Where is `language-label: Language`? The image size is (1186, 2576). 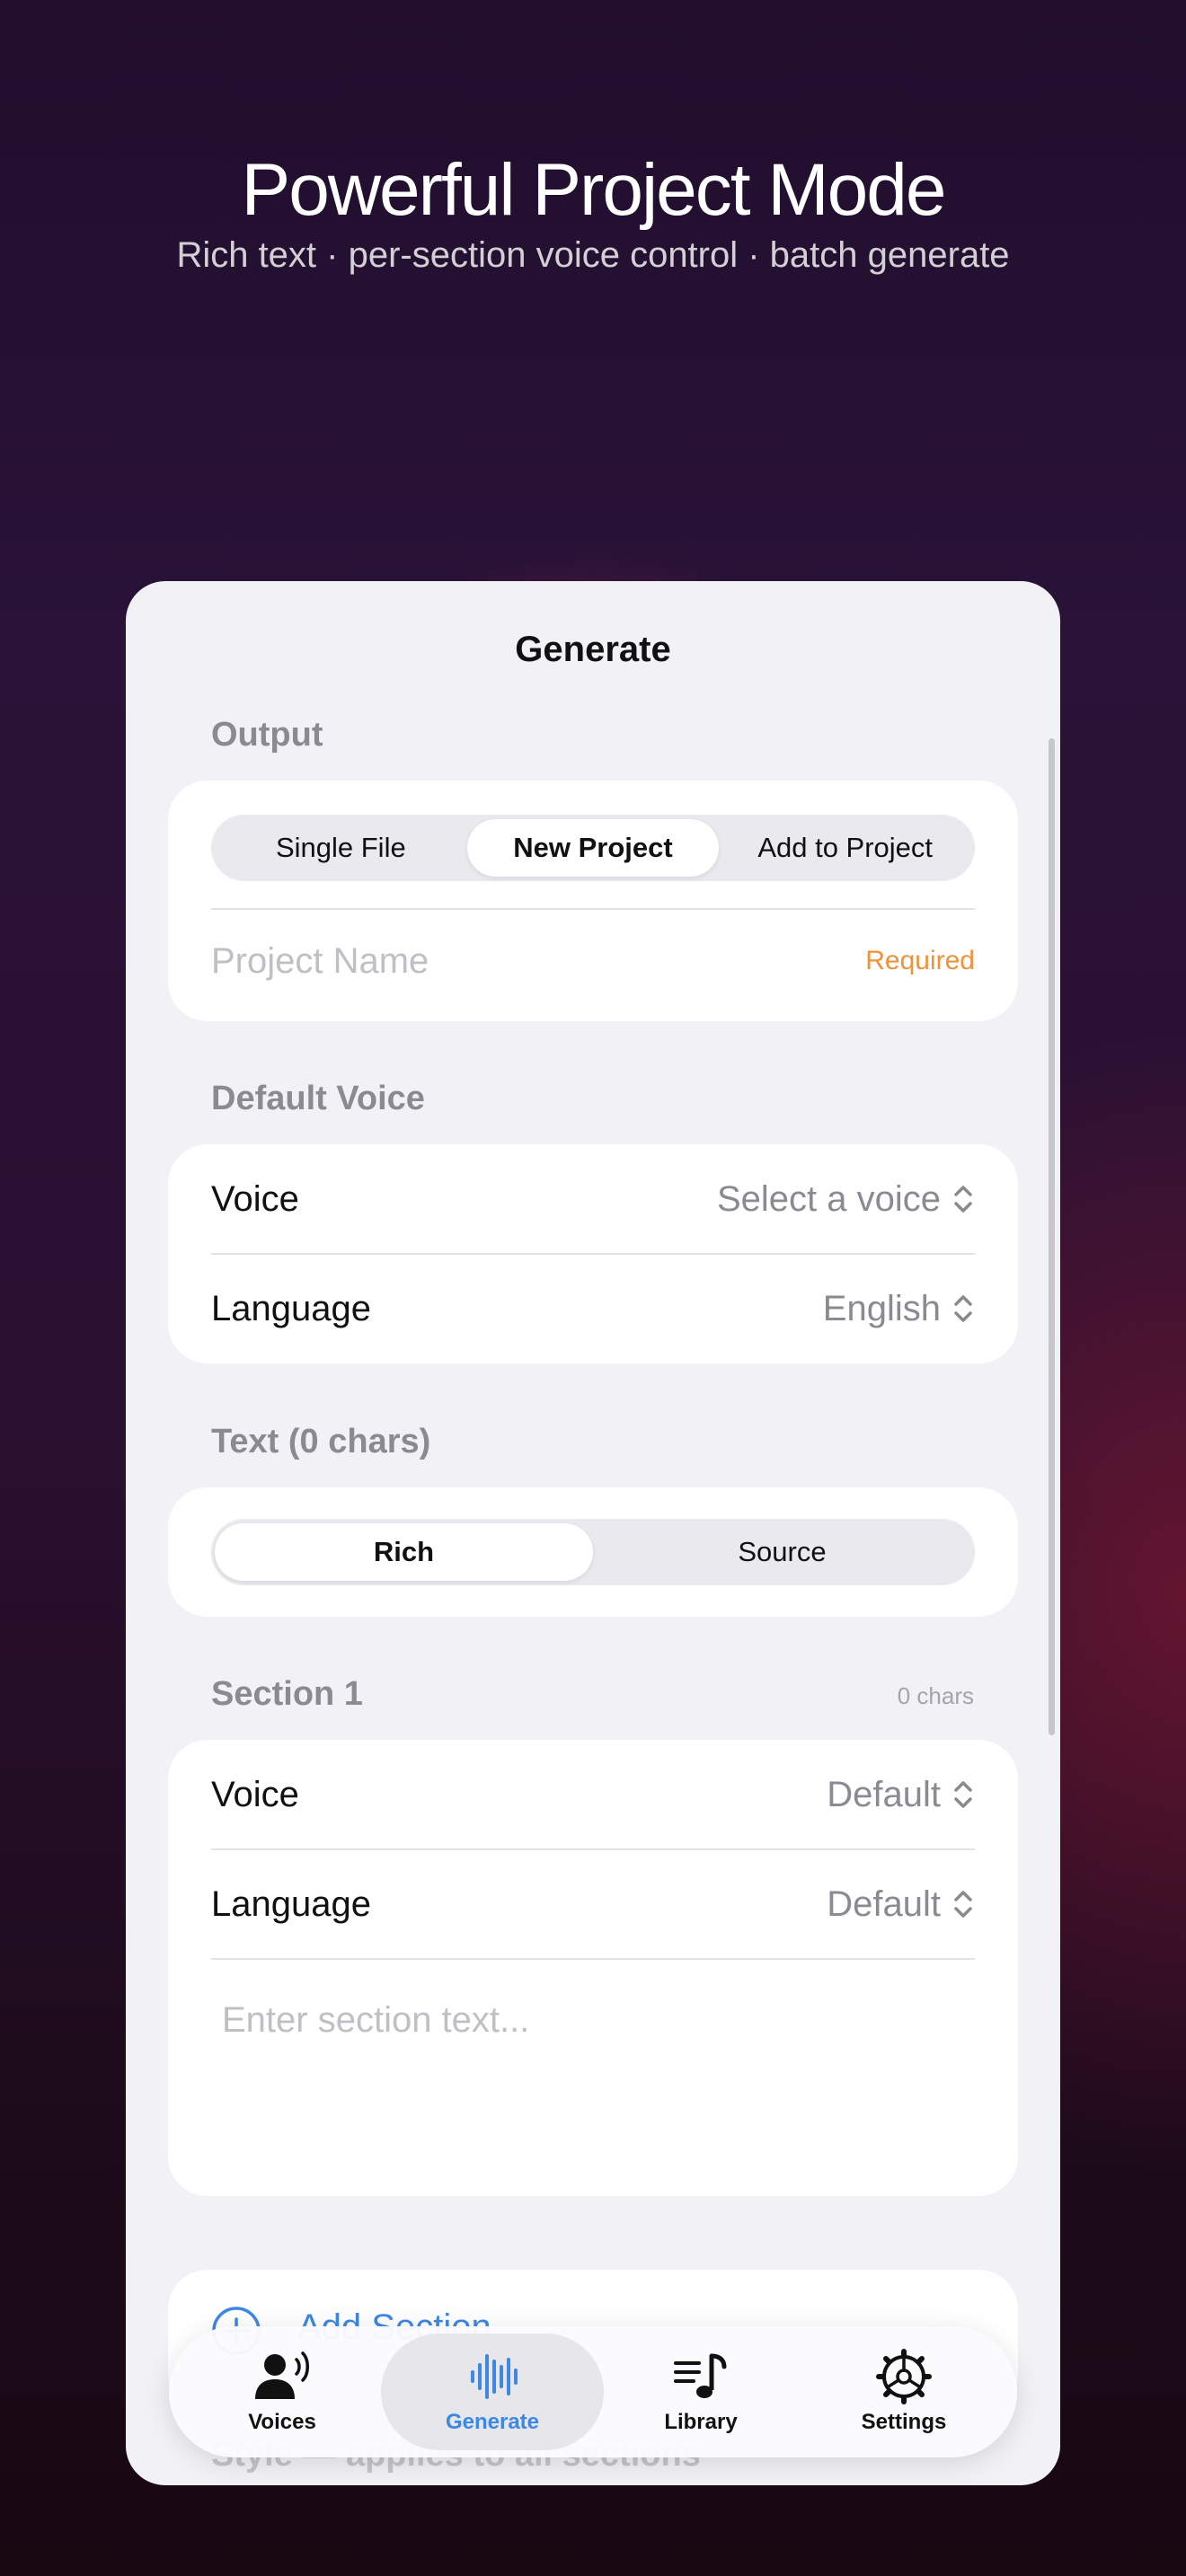
language-label: Language is located at coordinates (291, 1308).